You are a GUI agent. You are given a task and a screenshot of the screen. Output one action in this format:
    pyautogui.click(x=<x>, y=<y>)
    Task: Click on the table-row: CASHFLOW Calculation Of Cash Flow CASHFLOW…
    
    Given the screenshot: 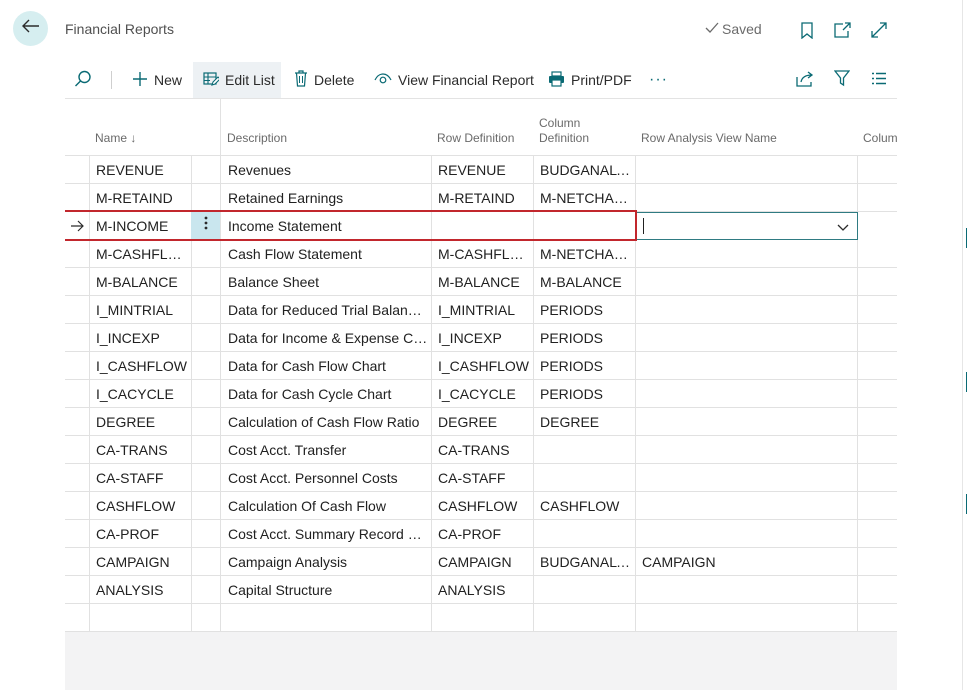 What is the action you would take?
    pyautogui.click(x=481, y=505)
    